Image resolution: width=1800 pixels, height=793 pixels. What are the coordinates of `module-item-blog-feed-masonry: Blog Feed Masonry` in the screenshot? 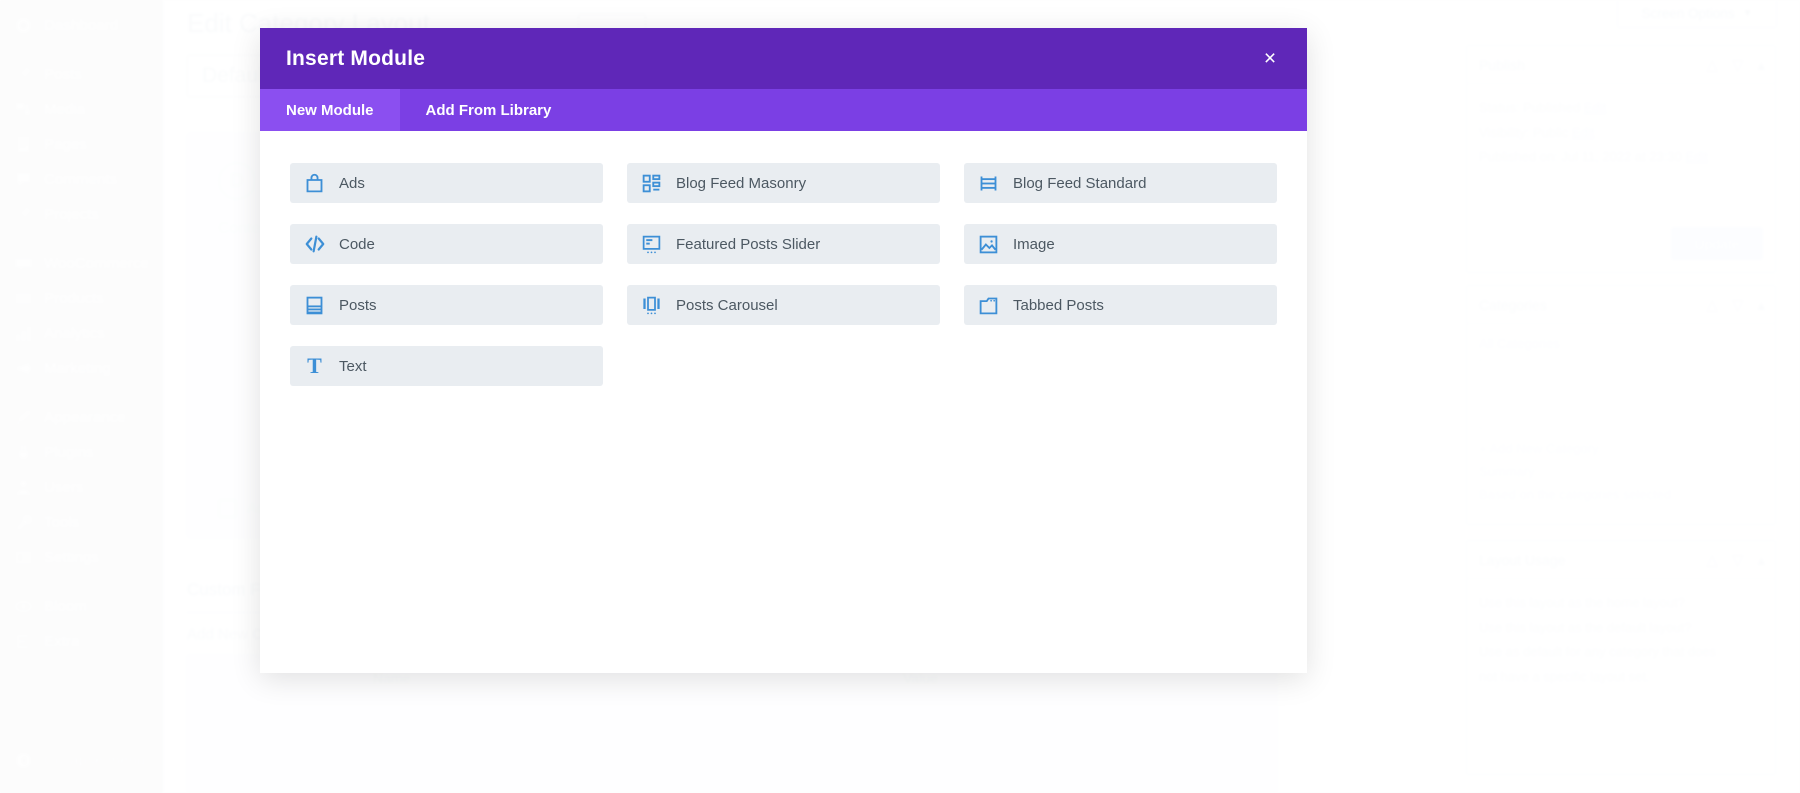 It's located at (783, 183).